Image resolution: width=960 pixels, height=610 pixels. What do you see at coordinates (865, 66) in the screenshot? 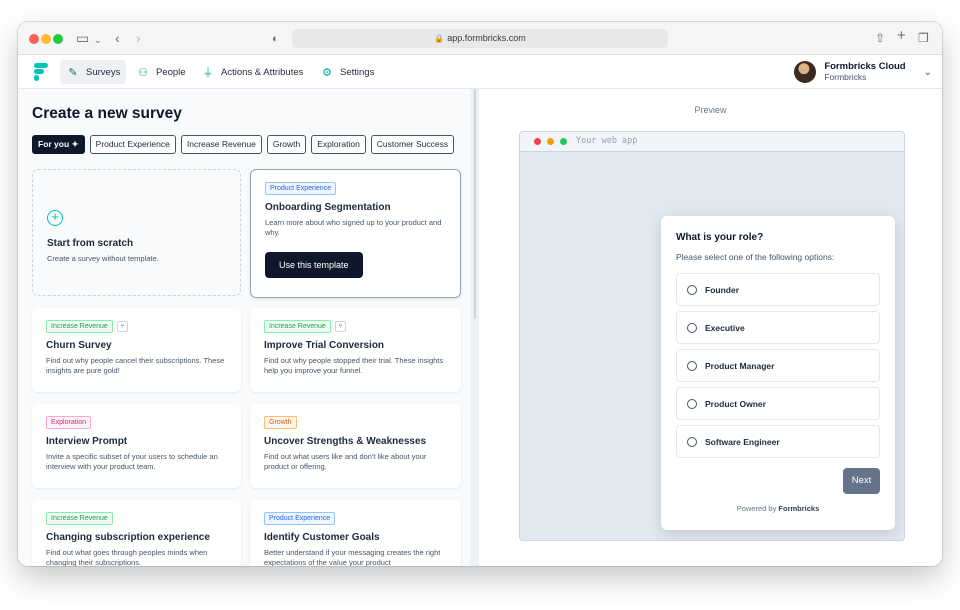
I see `account-name: Formbricks Cloud` at bounding box center [865, 66].